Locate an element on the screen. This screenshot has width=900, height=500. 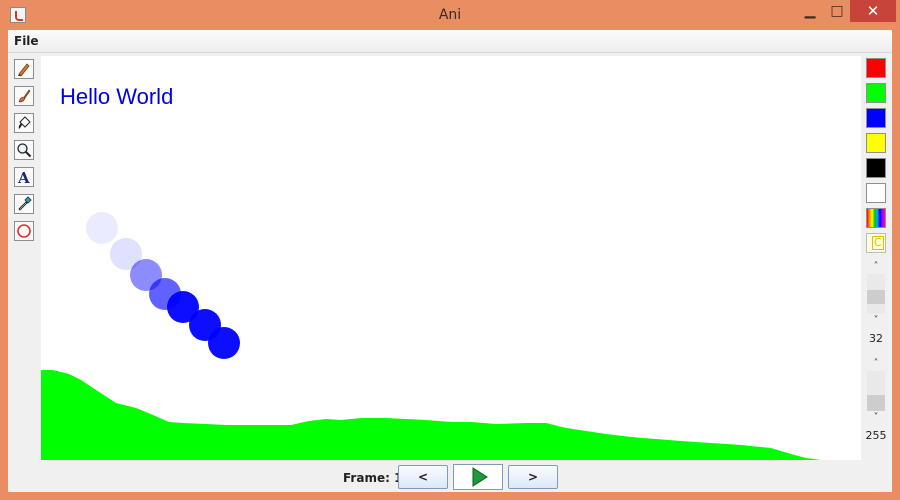
play-button is located at coordinates (478, 477).